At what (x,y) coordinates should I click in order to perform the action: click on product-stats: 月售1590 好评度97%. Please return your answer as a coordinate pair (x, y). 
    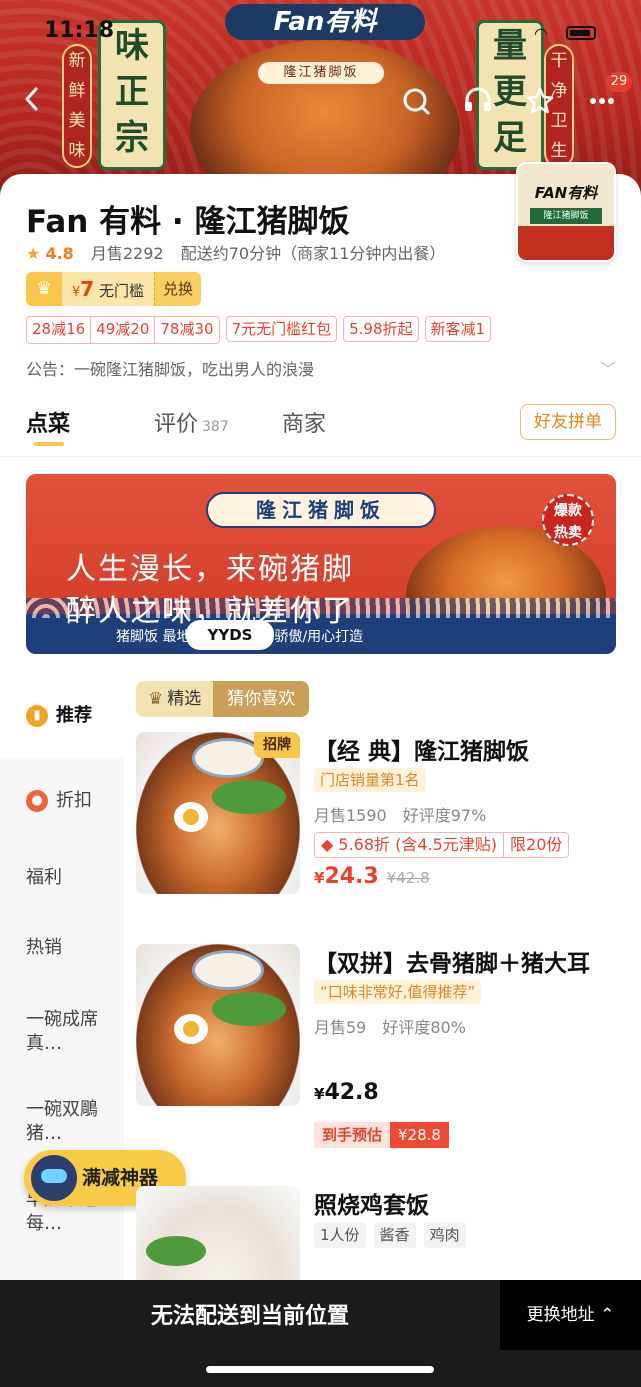
    Looking at the image, I should click on (400, 815).